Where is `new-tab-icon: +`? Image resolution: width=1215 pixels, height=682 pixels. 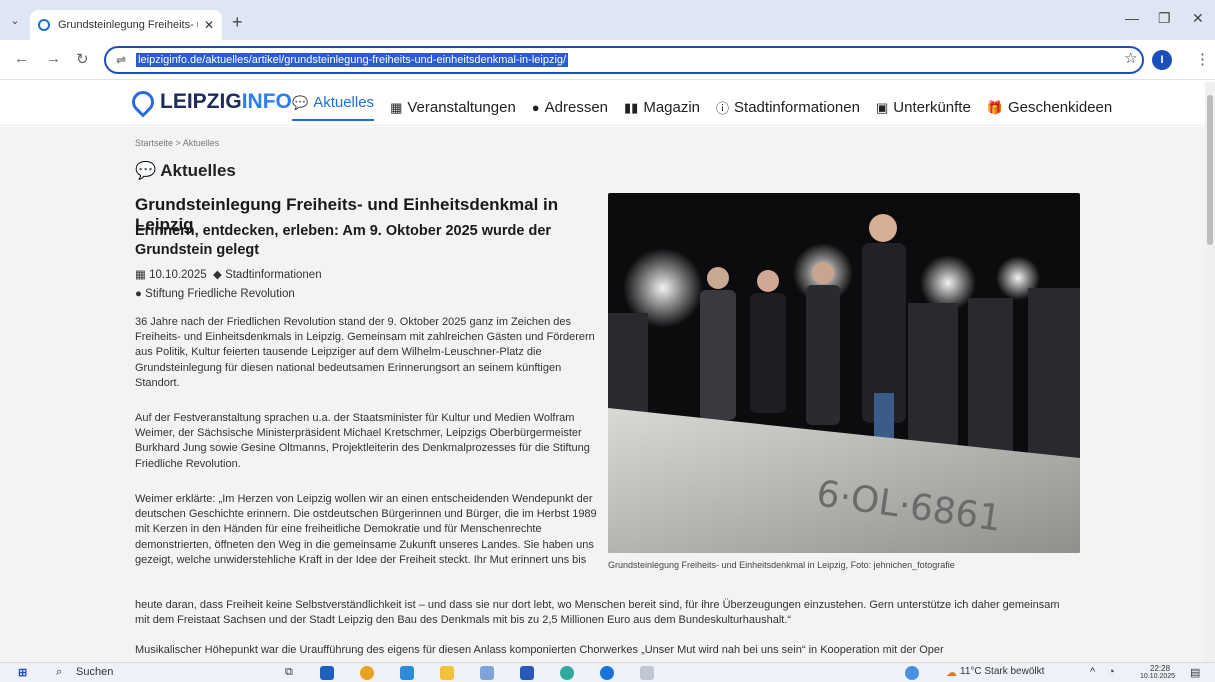 new-tab-icon: + is located at coordinates (237, 22).